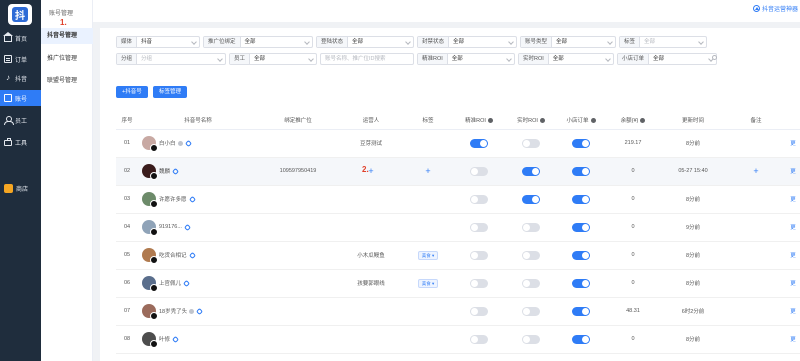 The width and height of the screenshot is (800, 361). Describe the element at coordinates (171, 59) in the screenshot. I see `group-select: 分组 分组` at that location.